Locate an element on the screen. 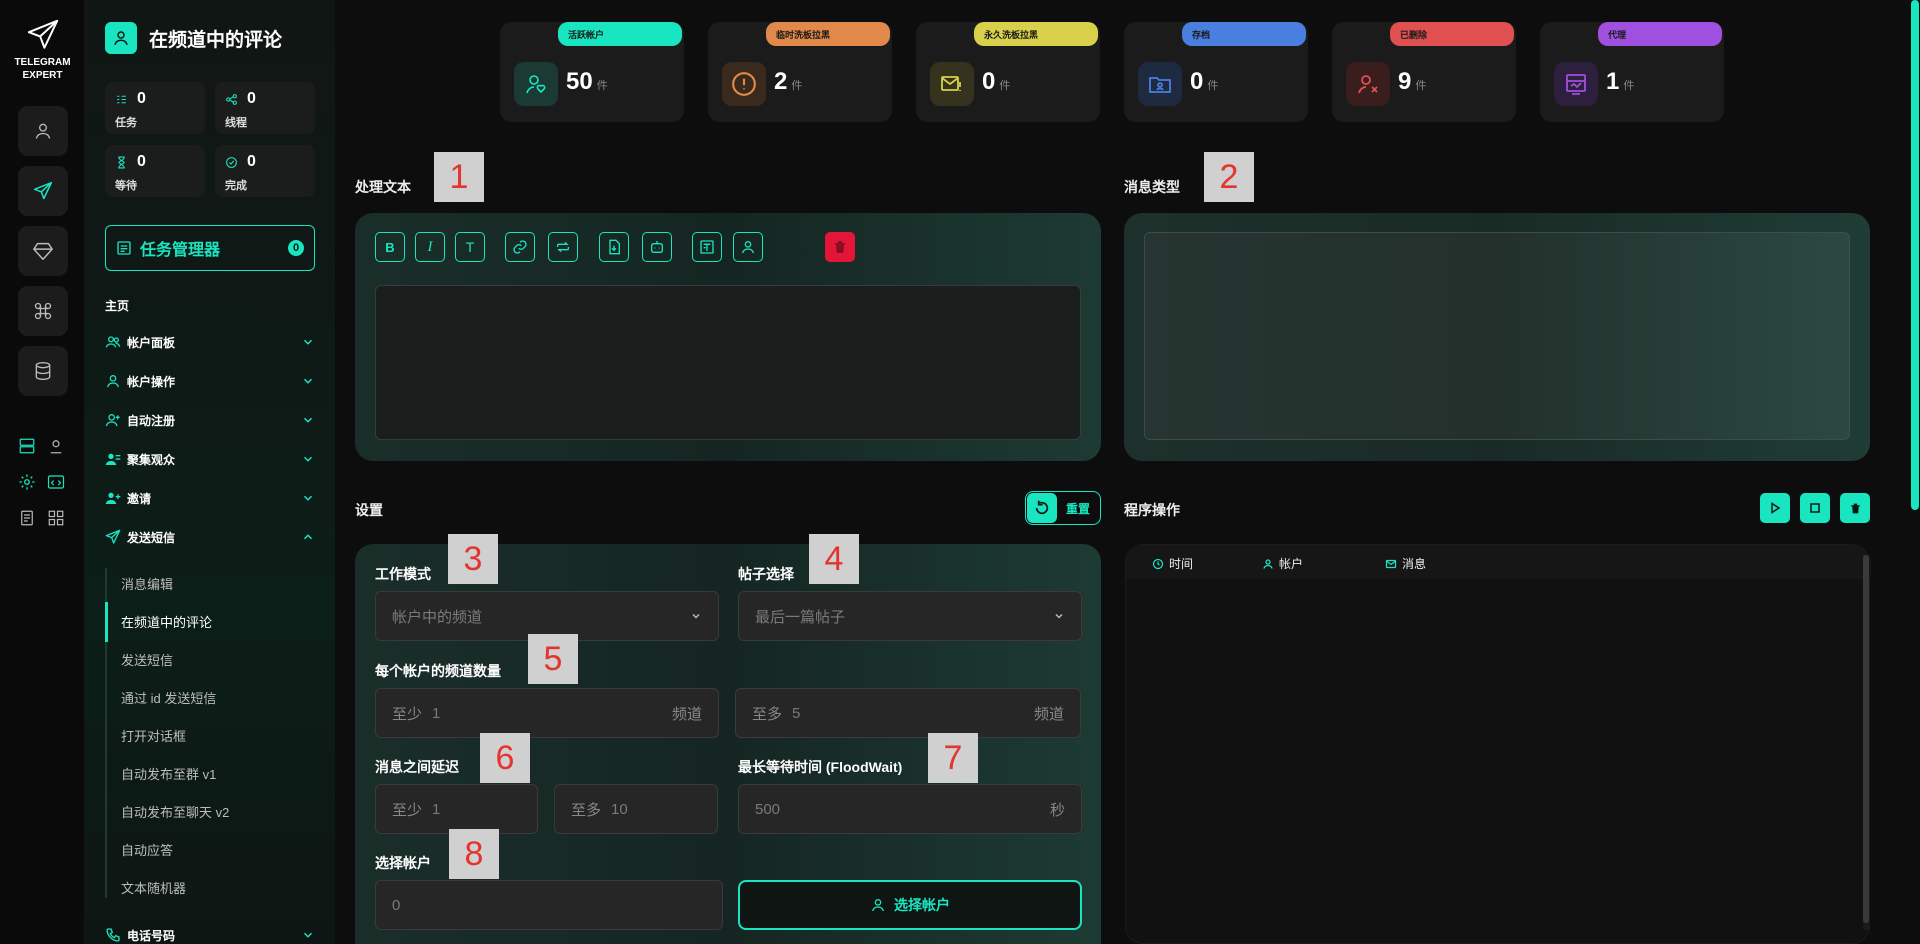 This screenshot has width=1920, height=944. stat-done: 0 完成 is located at coordinates (265, 171).